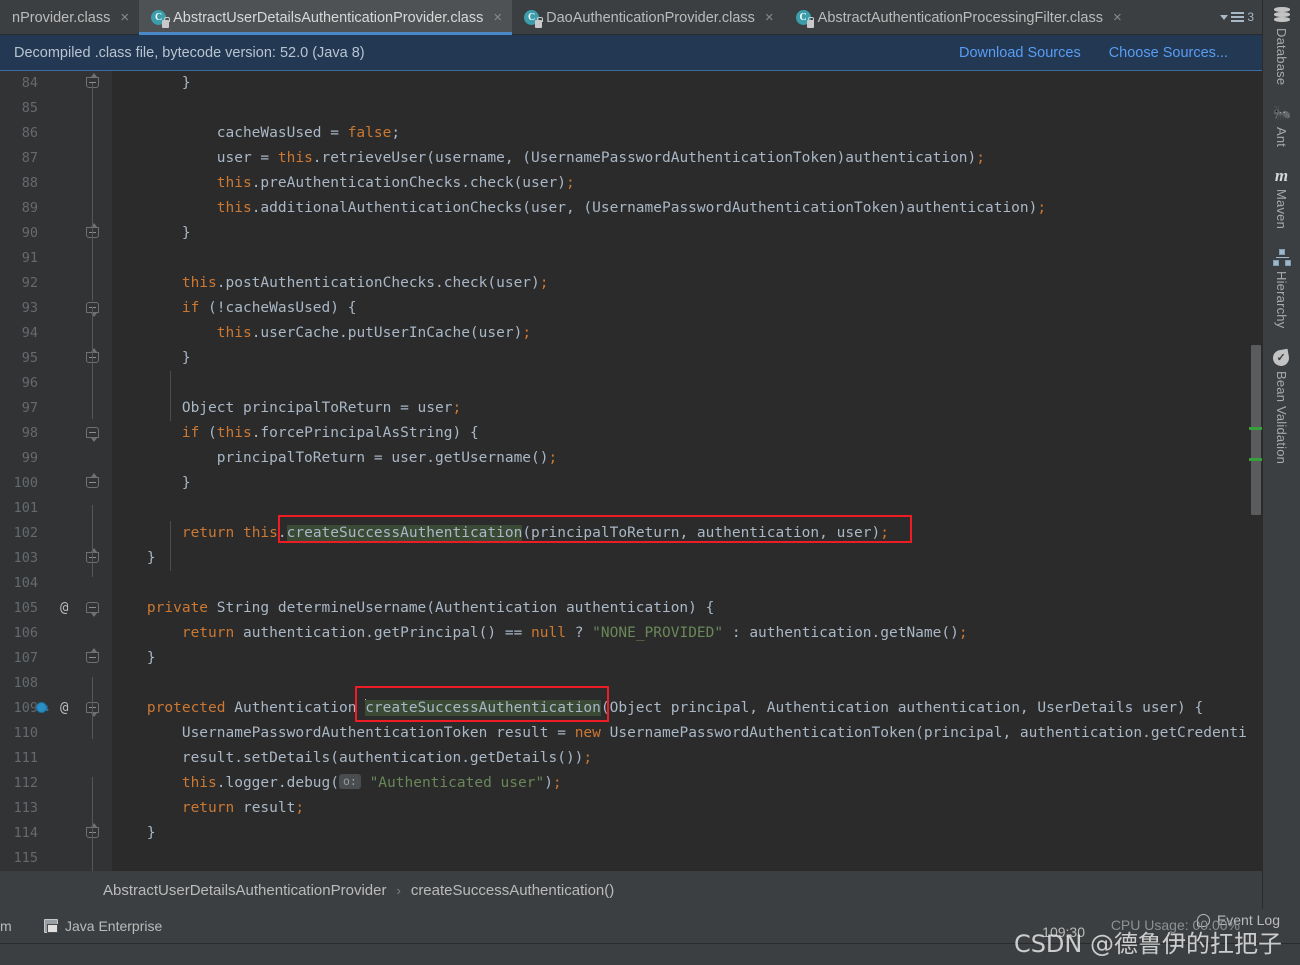 The height and width of the screenshot is (965, 1300). What do you see at coordinates (61, 17) in the screenshot?
I see `editor-tab-label: nProvider.class` at bounding box center [61, 17].